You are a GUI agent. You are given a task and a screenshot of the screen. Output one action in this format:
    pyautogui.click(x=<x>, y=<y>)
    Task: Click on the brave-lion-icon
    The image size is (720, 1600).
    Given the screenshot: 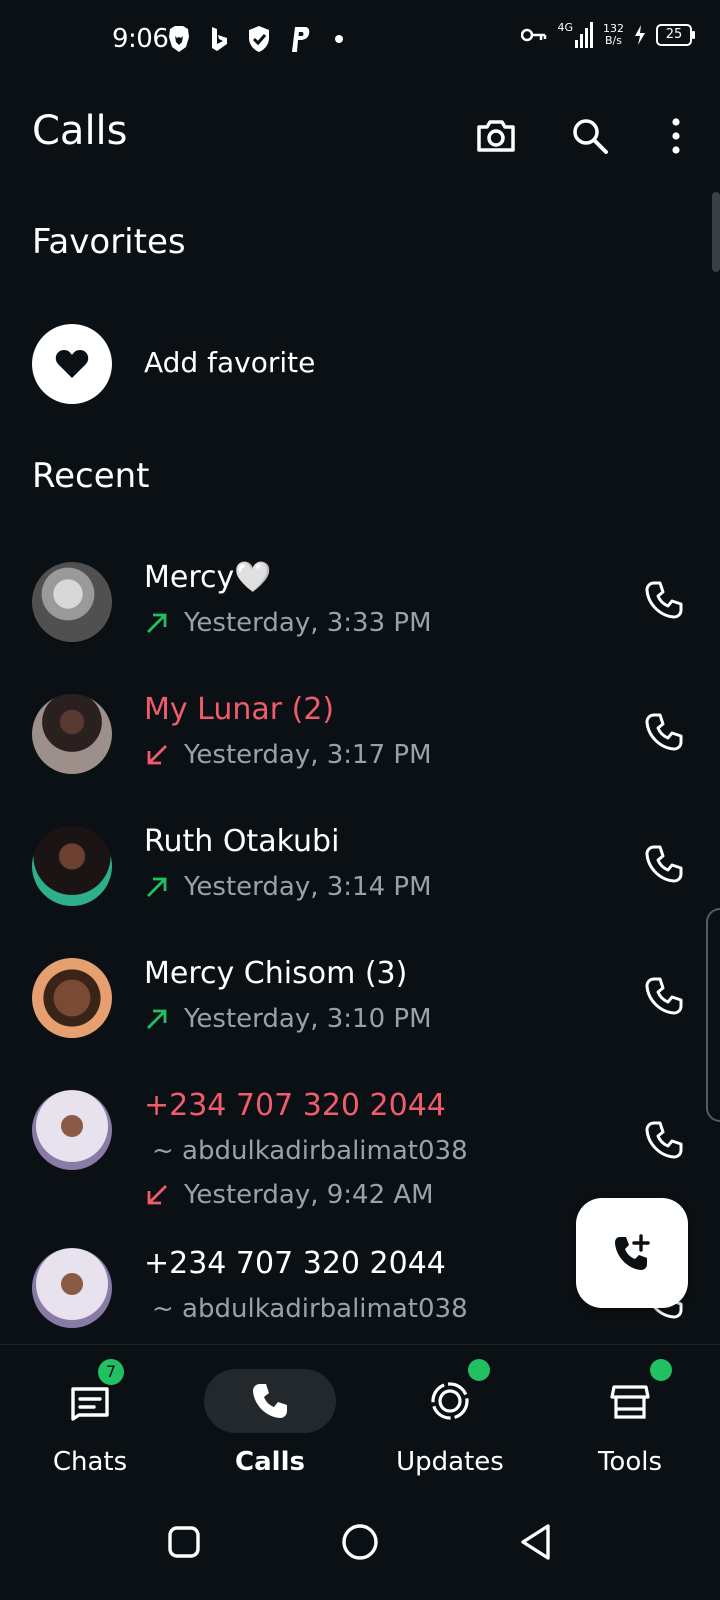 What is the action you would take?
    pyautogui.click(x=179, y=39)
    